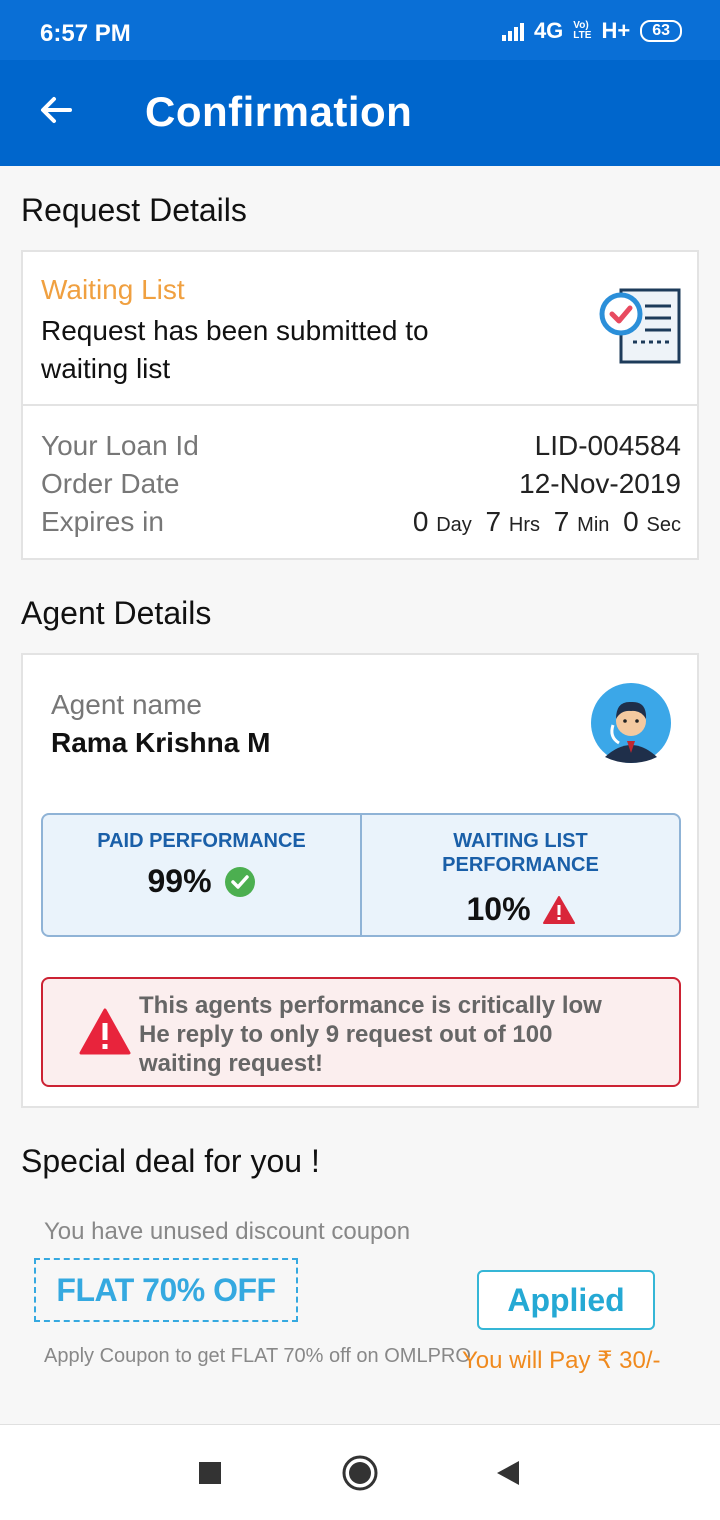  Describe the element at coordinates (116, 613) in the screenshot. I see `agent-details-title: Agent Details` at that location.